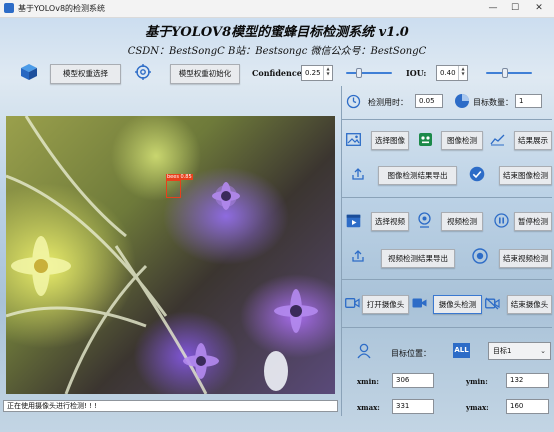  Describe the element at coordinates (448, 73) in the screenshot. I see `iou-value: 0.40` at that location.